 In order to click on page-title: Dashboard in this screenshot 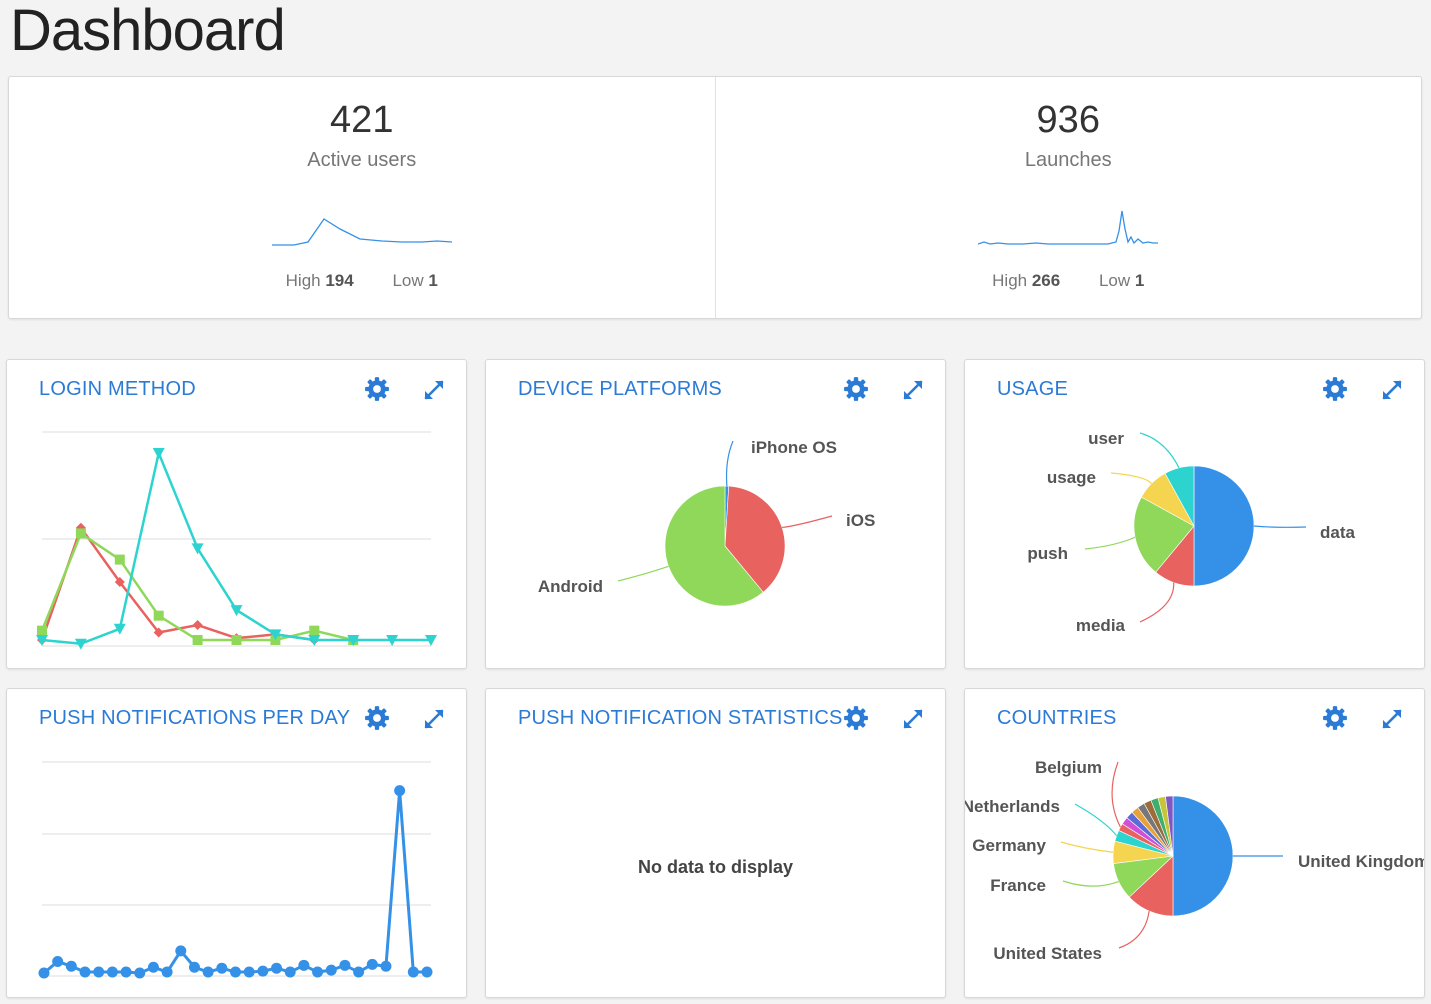, I will do `click(148, 31)`.